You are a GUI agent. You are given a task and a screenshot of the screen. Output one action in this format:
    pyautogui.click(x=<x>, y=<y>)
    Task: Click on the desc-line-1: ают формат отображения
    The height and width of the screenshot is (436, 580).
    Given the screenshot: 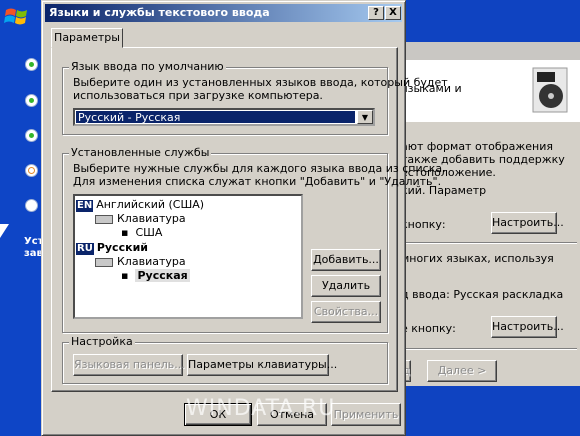 What is the action you would take?
    pyautogui.click(x=477, y=146)
    